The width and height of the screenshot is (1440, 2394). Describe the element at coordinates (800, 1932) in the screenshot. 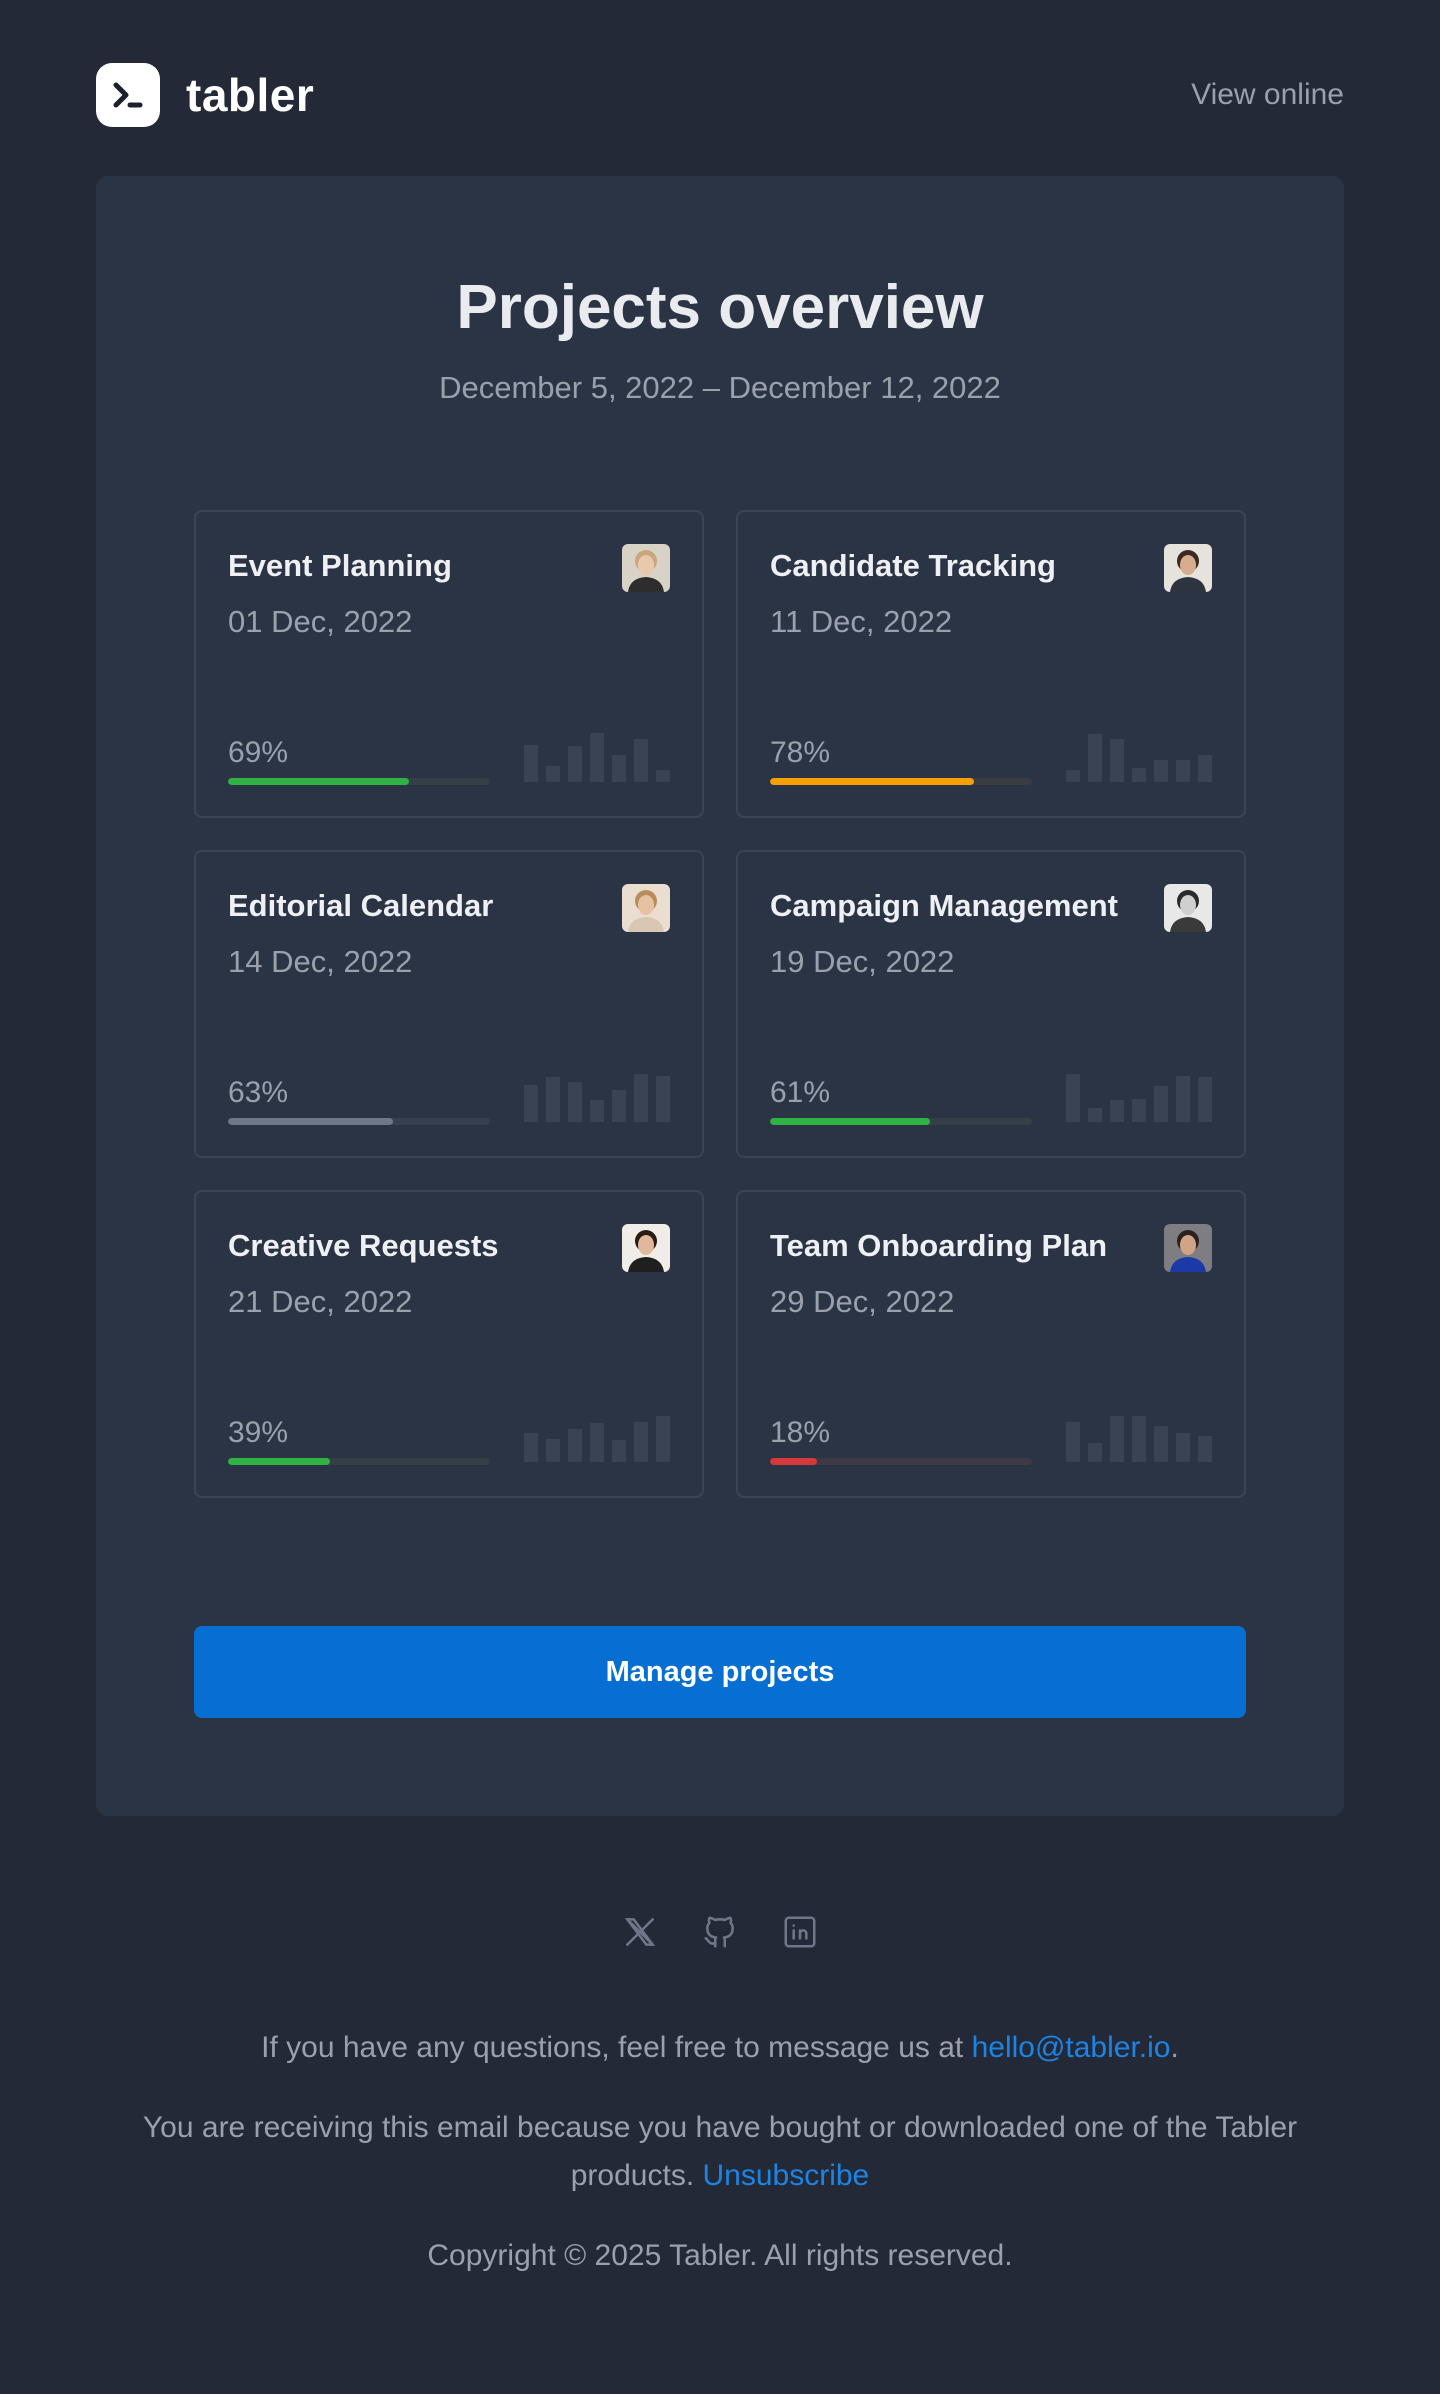

I see `linkedin-icon` at that location.